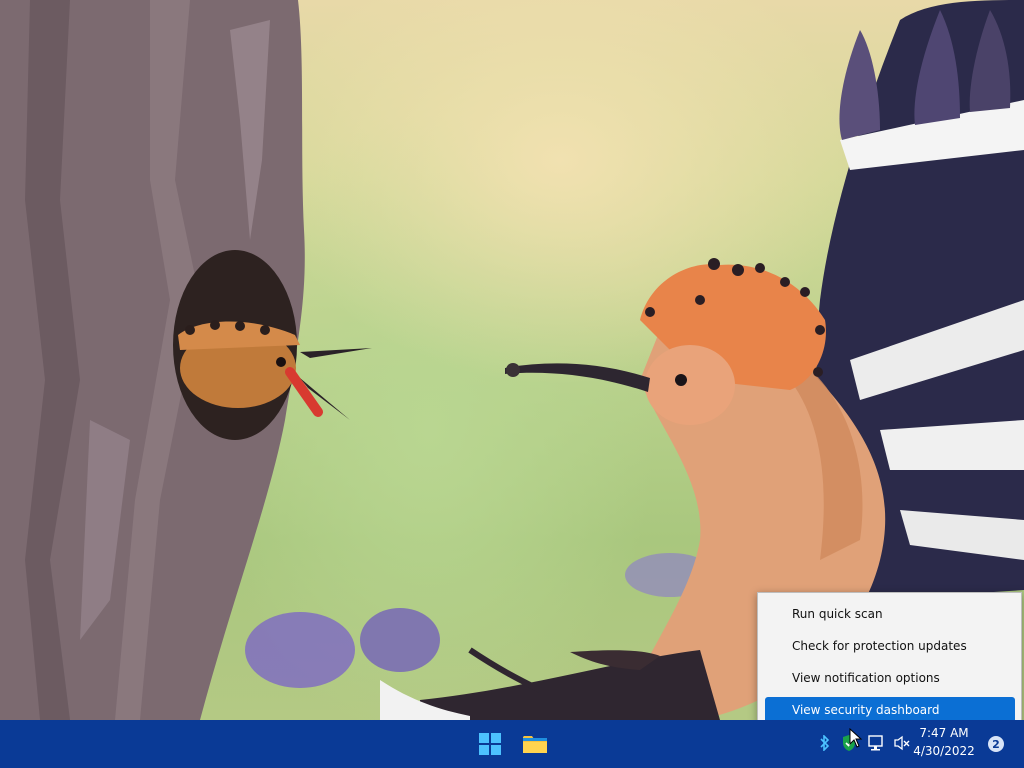 The height and width of the screenshot is (768, 1024). Describe the element at coordinates (856, 738) in the screenshot. I see `mouse-cursor-icon` at that location.